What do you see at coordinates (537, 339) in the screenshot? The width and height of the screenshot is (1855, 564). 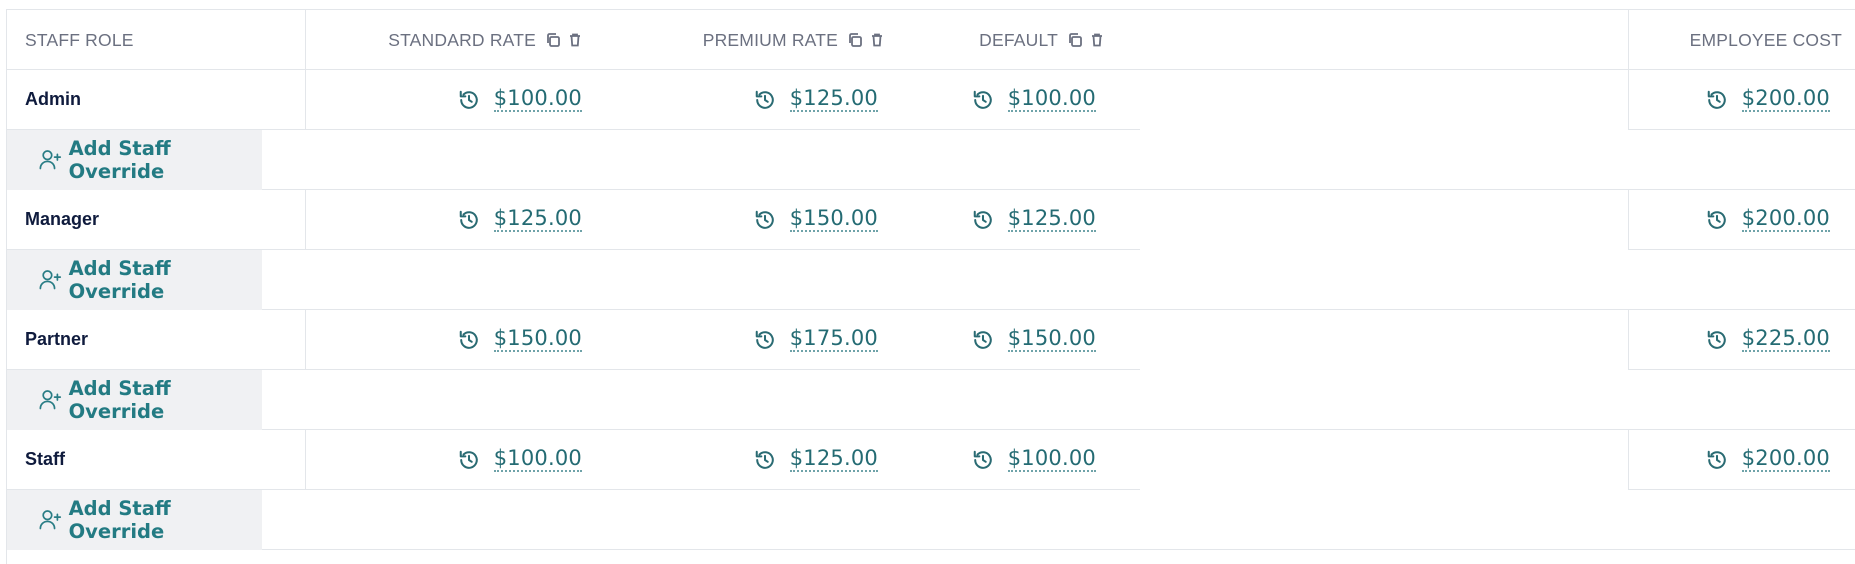 I see `standard-rate-value: $150.00` at bounding box center [537, 339].